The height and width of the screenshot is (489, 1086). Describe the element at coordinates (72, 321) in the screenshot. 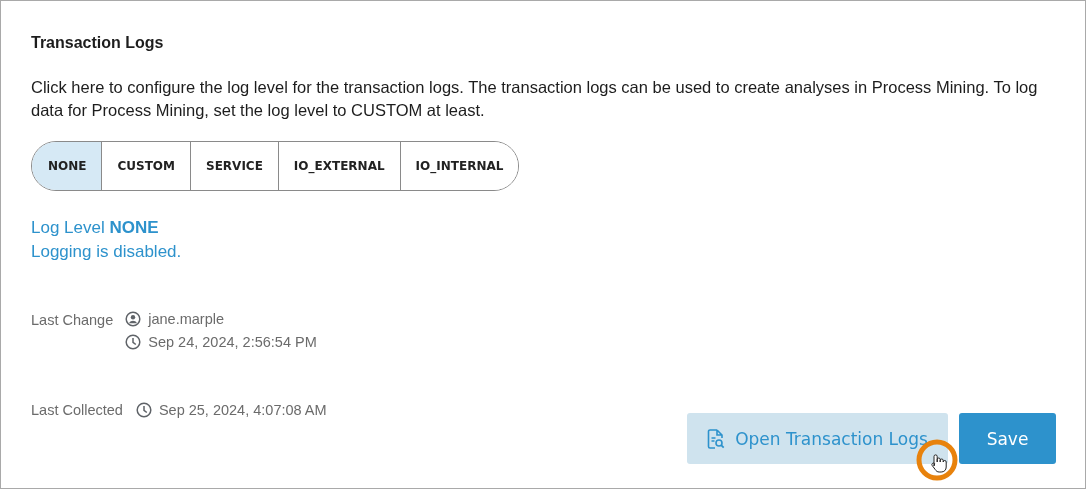

I see `meta-label: Last Change` at that location.